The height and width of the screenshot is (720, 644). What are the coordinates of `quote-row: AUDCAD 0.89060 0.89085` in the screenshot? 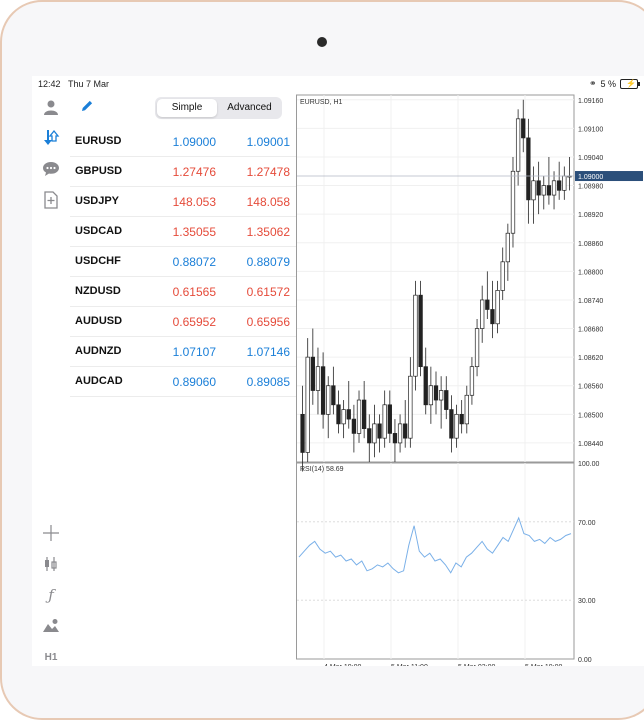 It's located at (183, 382).